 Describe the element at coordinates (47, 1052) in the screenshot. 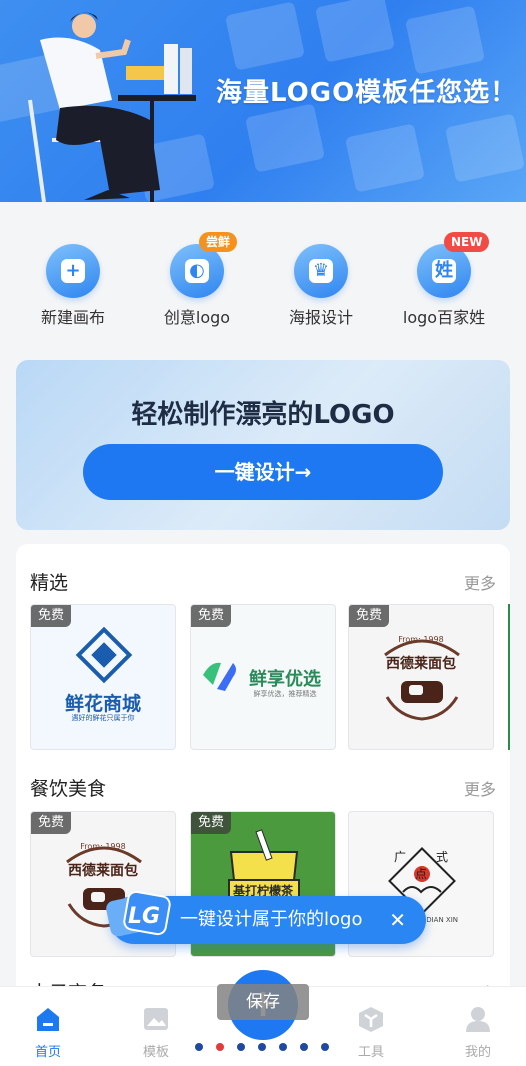

I see `nav-label: 首页` at that location.